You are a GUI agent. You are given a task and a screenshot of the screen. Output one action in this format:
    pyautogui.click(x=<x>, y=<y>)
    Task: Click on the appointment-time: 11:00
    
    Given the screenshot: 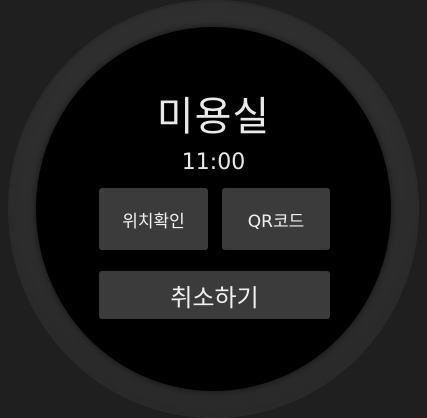 What is the action you would take?
    pyautogui.click(x=213, y=162)
    